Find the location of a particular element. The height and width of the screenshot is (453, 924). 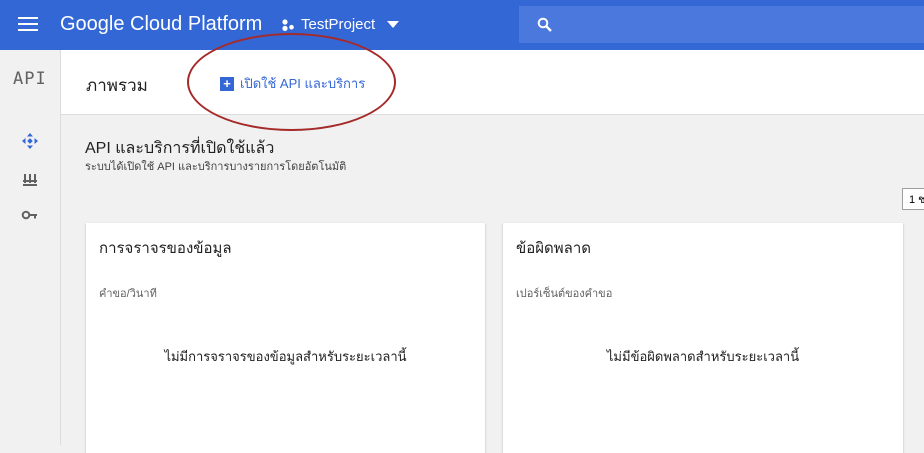

api-dashboard-icon is located at coordinates (30, 141).